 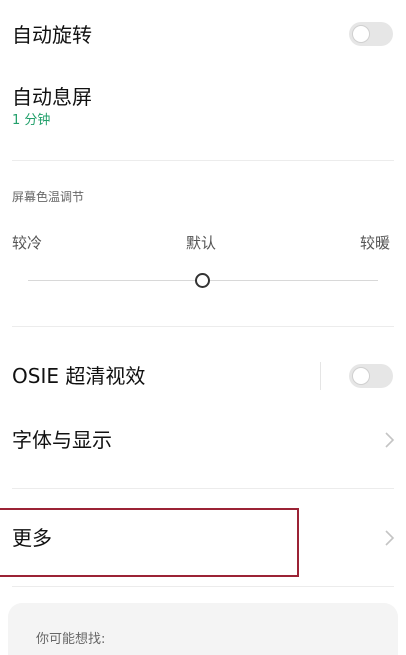 I want to click on screen-timeout-label: 自动息屏, so click(x=52, y=97).